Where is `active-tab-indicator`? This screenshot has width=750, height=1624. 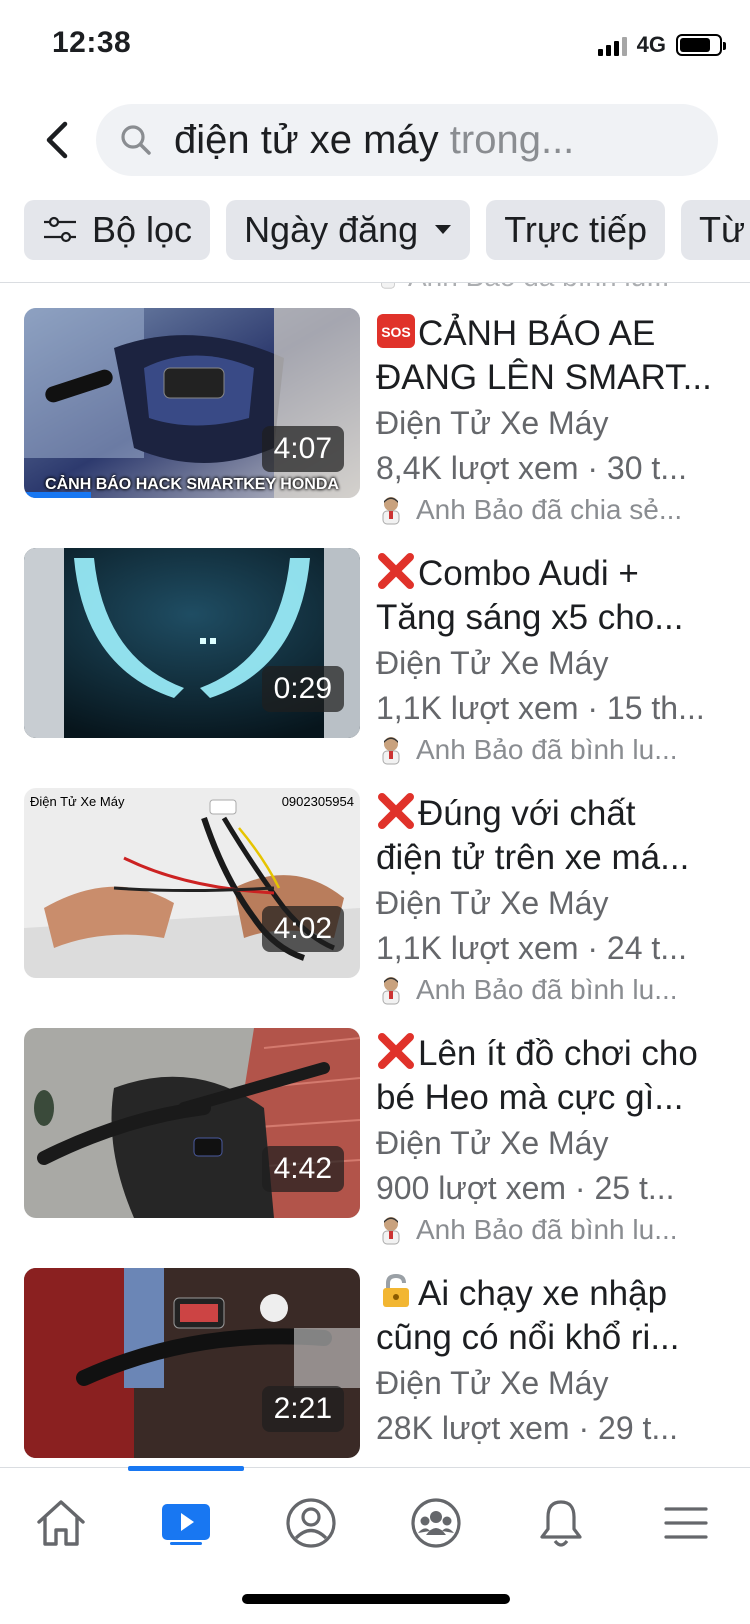
active-tab-indicator is located at coordinates (186, 1468).